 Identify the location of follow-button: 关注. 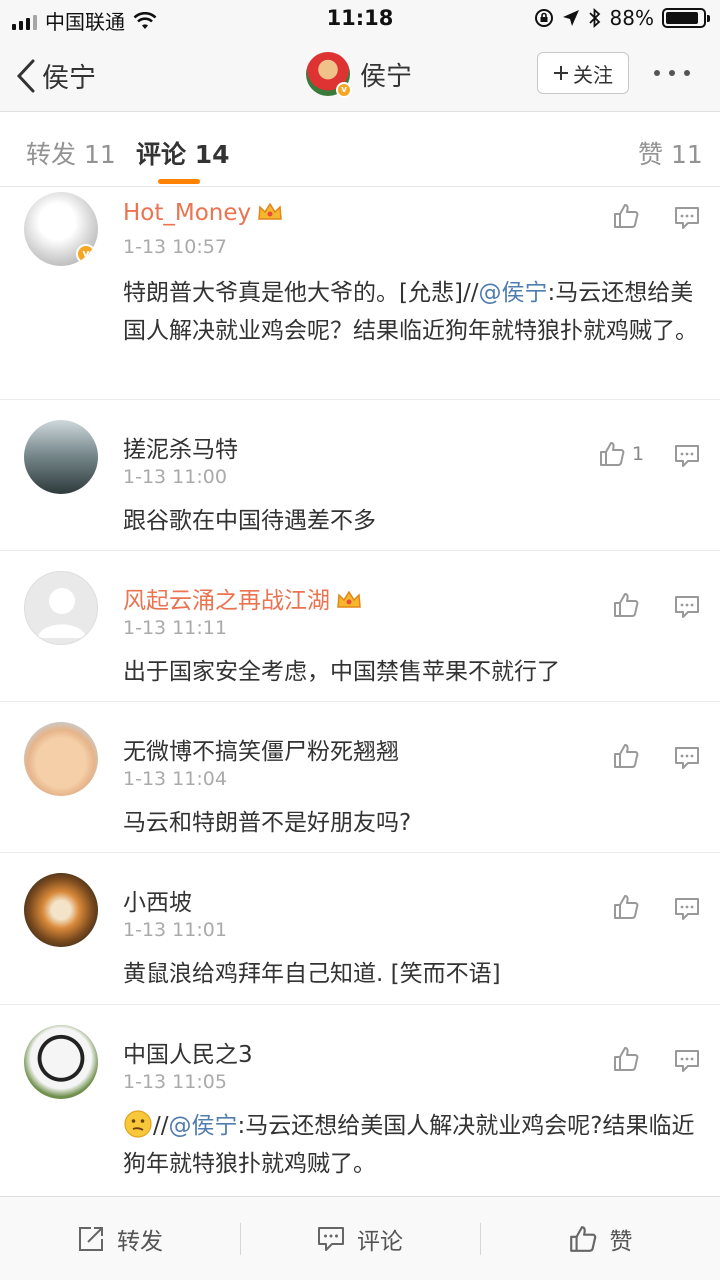
(583, 73).